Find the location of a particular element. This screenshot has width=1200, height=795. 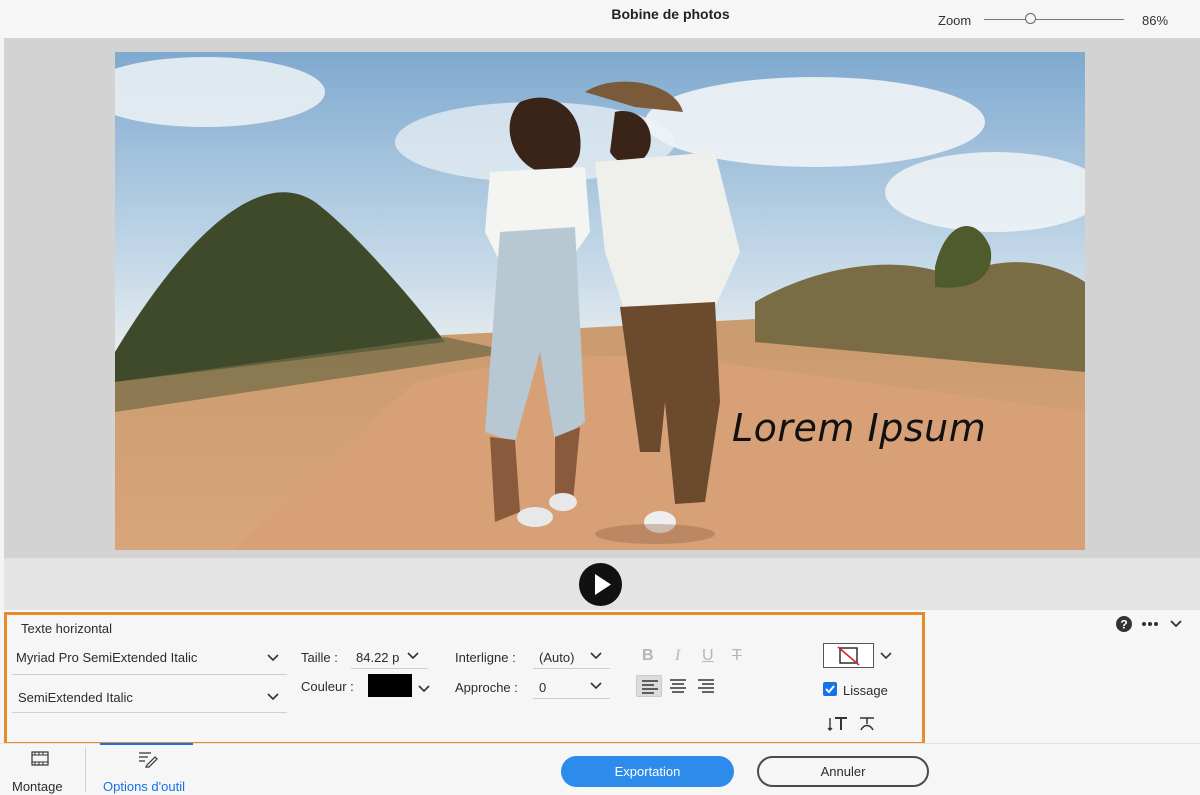

text-orientation-icon is located at coordinates (838, 724).